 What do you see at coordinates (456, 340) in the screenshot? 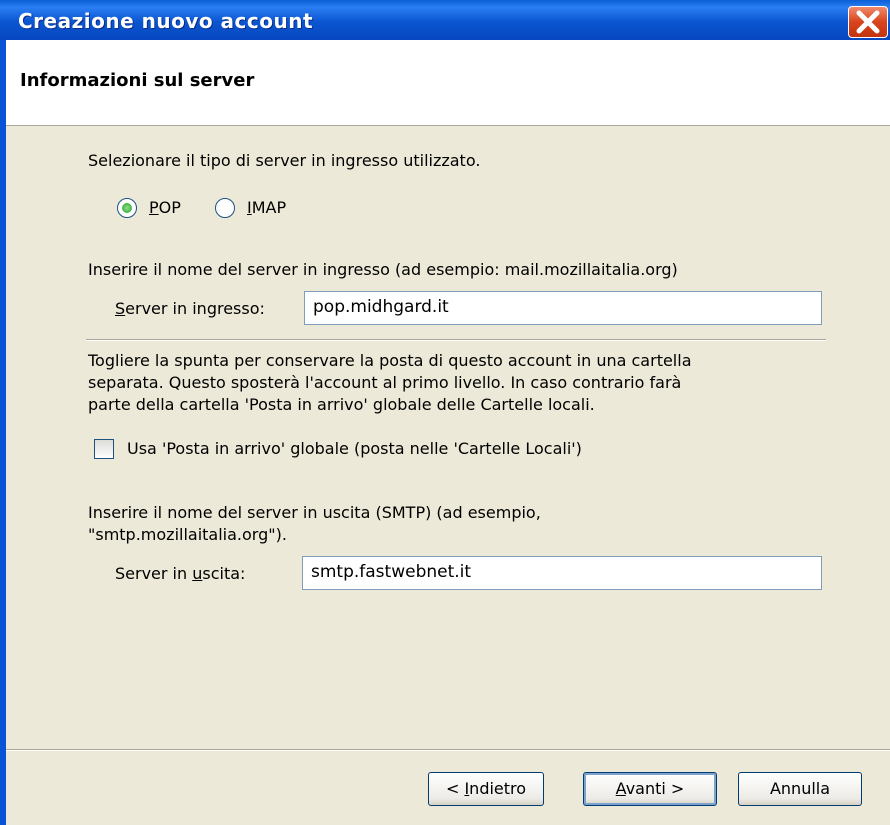
I see `separator` at bounding box center [456, 340].